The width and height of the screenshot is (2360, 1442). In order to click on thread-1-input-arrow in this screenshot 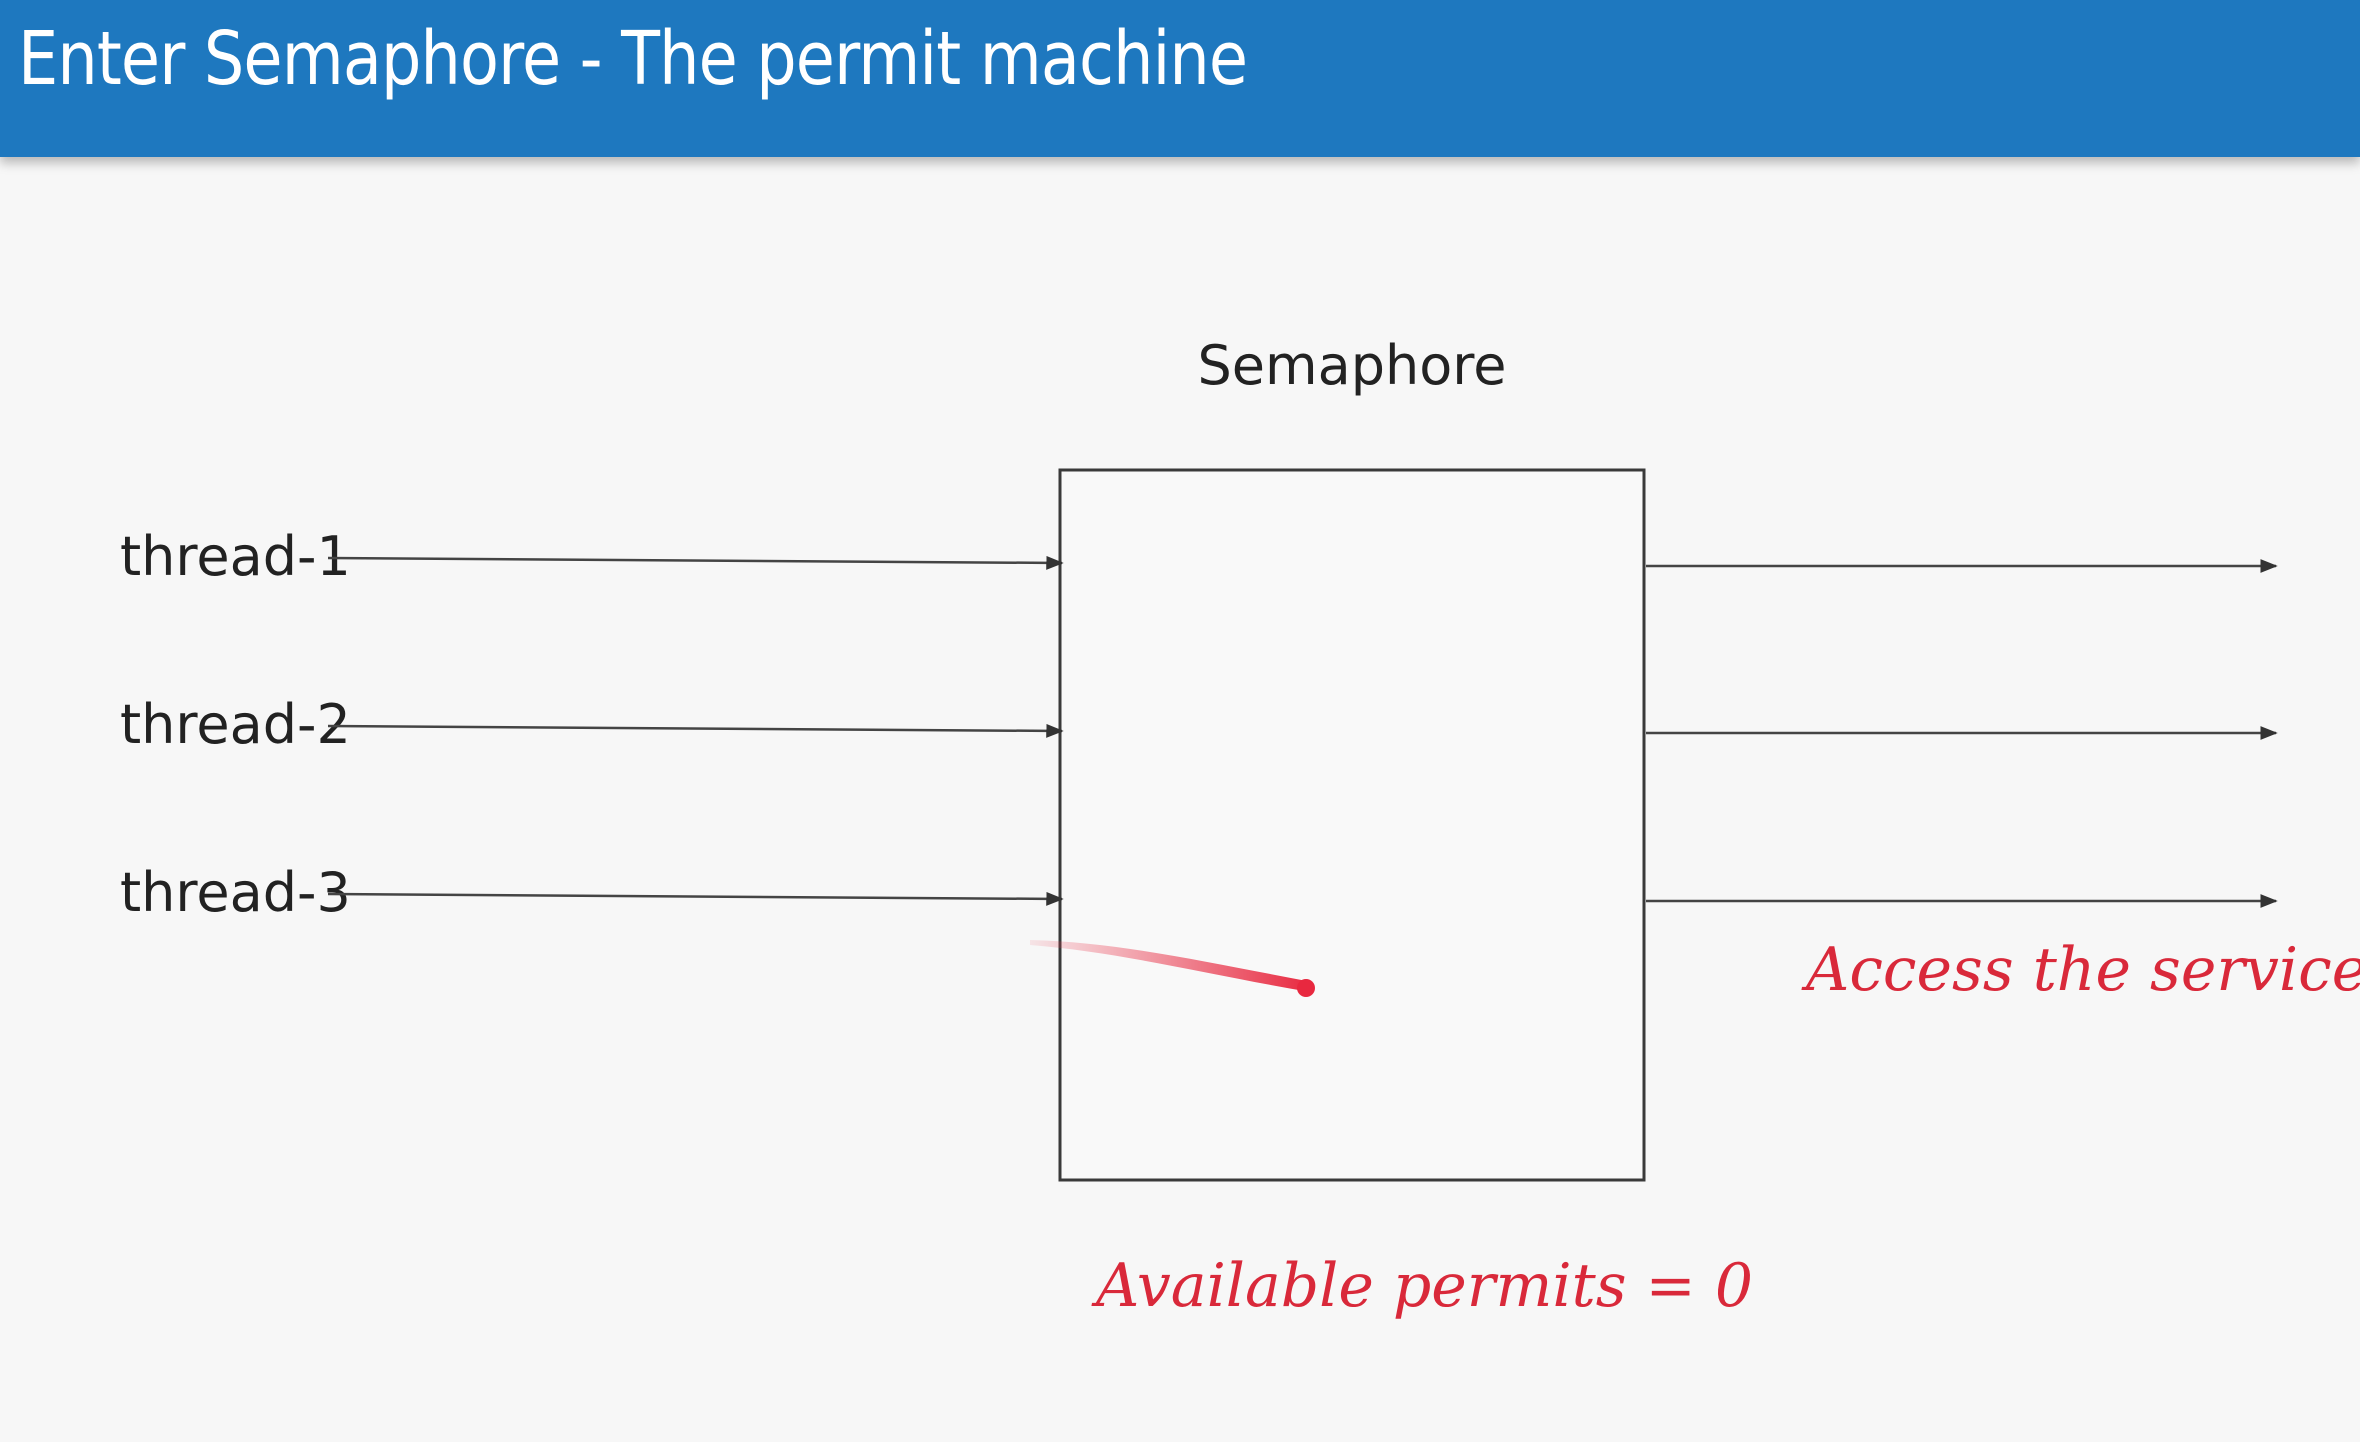, I will do `click(695, 562)`.